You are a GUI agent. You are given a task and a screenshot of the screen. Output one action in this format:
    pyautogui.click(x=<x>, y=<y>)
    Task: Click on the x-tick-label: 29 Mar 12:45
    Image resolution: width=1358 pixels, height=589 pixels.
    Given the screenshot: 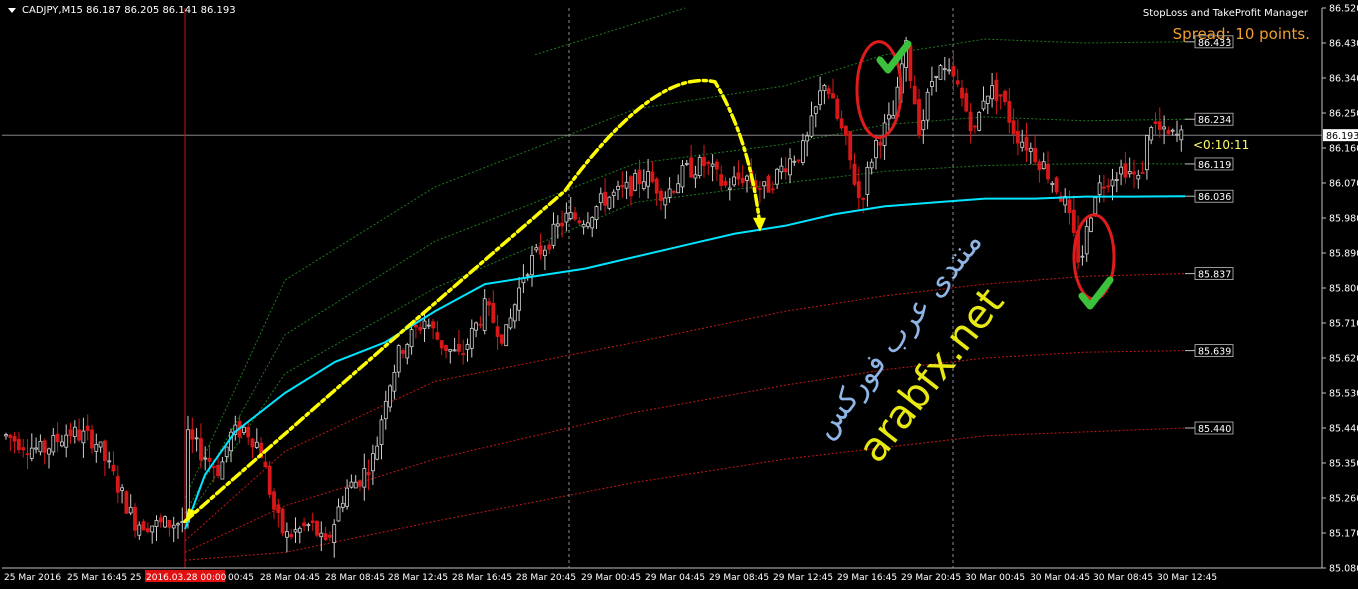 What is the action you would take?
    pyautogui.click(x=803, y=578)
    